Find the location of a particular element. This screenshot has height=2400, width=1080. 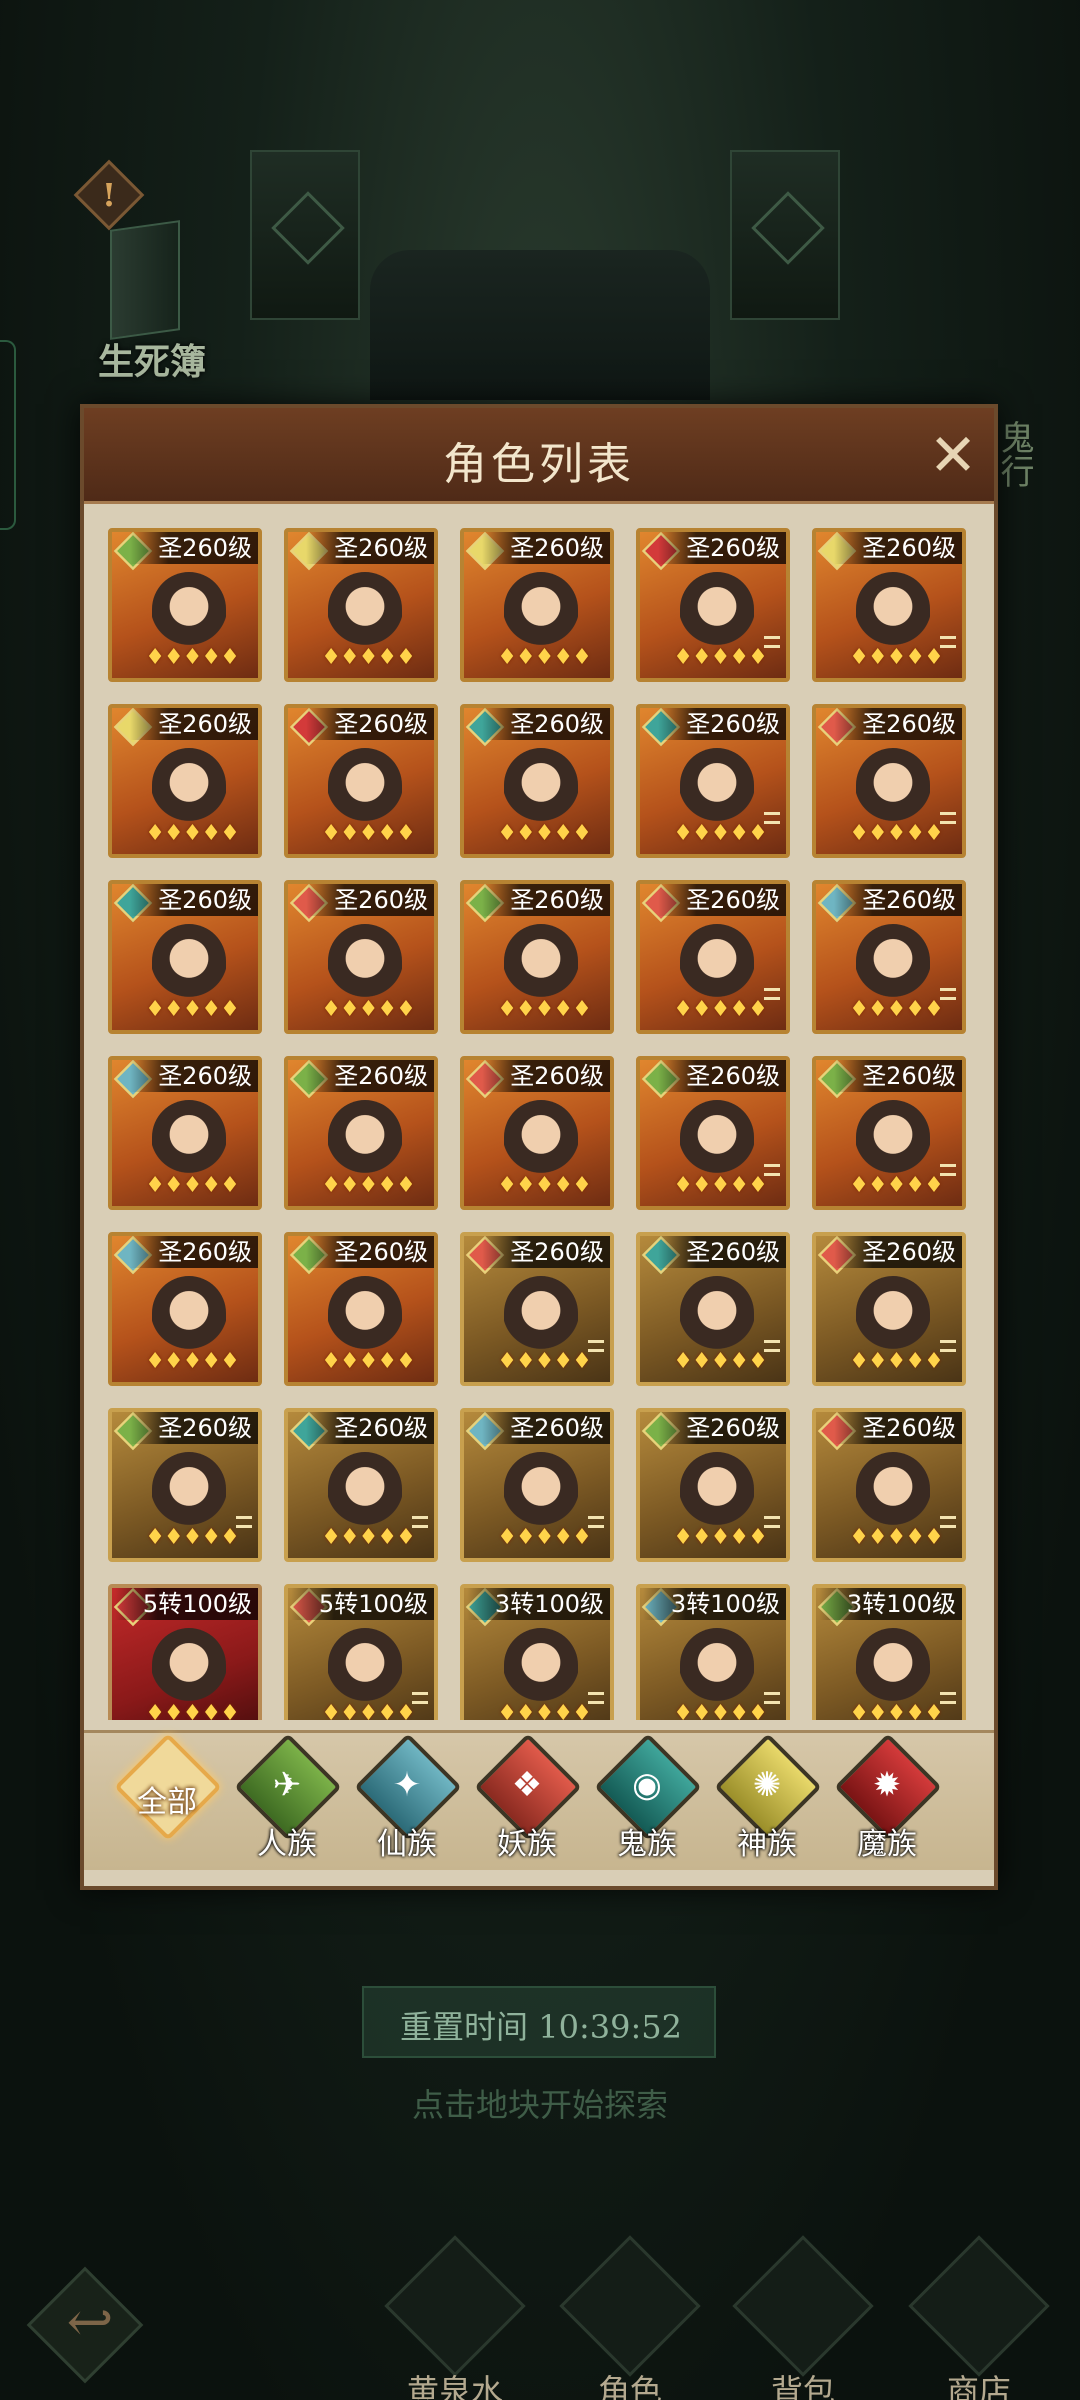

nav-shop: 商店 is located at coordinates (979, 2317).